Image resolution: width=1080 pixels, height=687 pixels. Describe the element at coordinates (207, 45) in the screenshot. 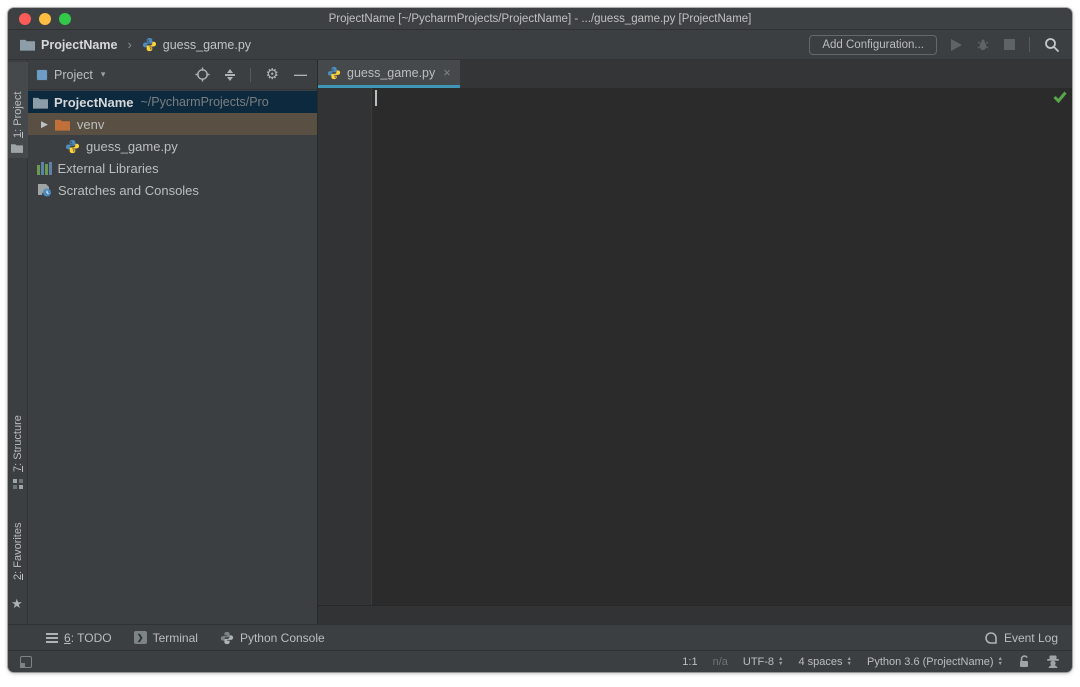

I see `breadcrumb-file: guess_game.py` at that location.